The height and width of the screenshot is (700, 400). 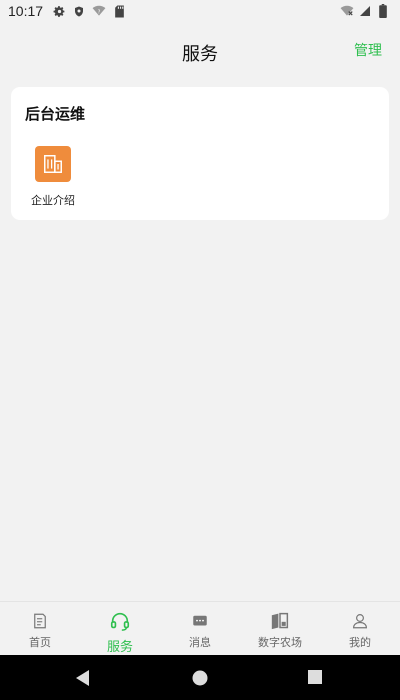 I want to click on nav-item-digital-farm: 数字农场, so click(x=280, y=628).